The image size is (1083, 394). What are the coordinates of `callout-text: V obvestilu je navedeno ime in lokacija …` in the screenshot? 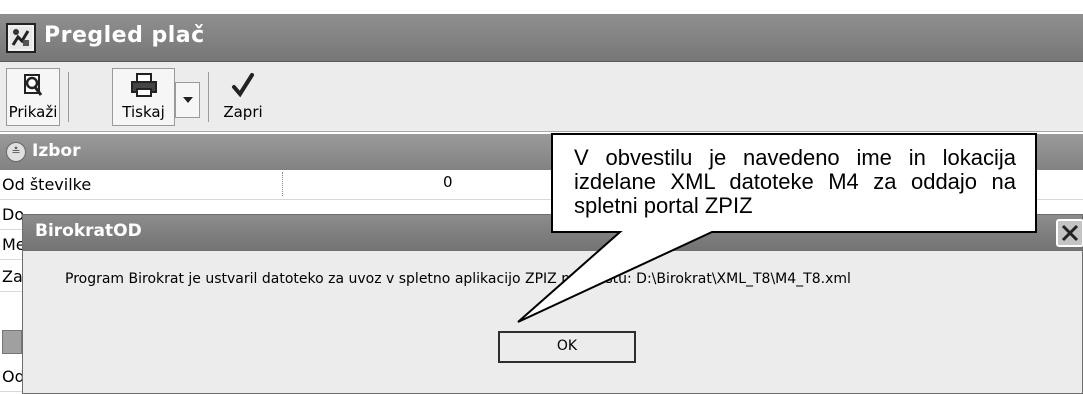 It's located at (795, 181).